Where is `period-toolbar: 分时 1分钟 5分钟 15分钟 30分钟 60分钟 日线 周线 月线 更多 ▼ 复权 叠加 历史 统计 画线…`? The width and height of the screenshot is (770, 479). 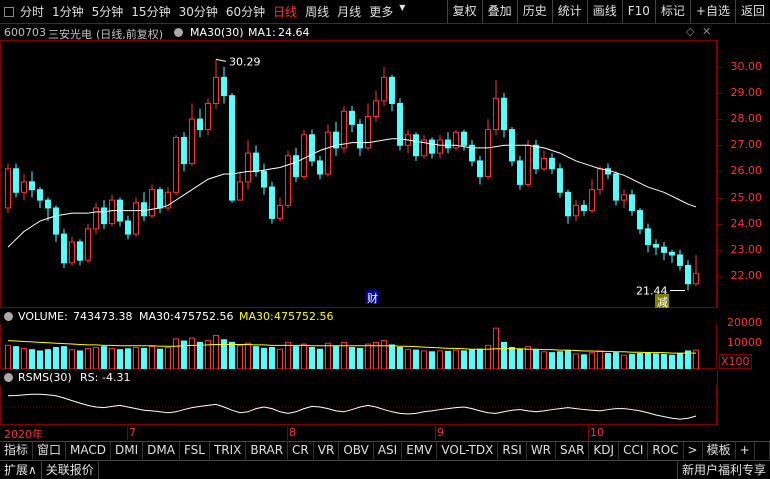 period-toolbar: 分时 1分钟 5分钟 15分钟 30分钟 60分钟 日线 周线 月线 更多 ▼ 复权 叠加 历史 统计 画线… is located at coordinates (385, 12).